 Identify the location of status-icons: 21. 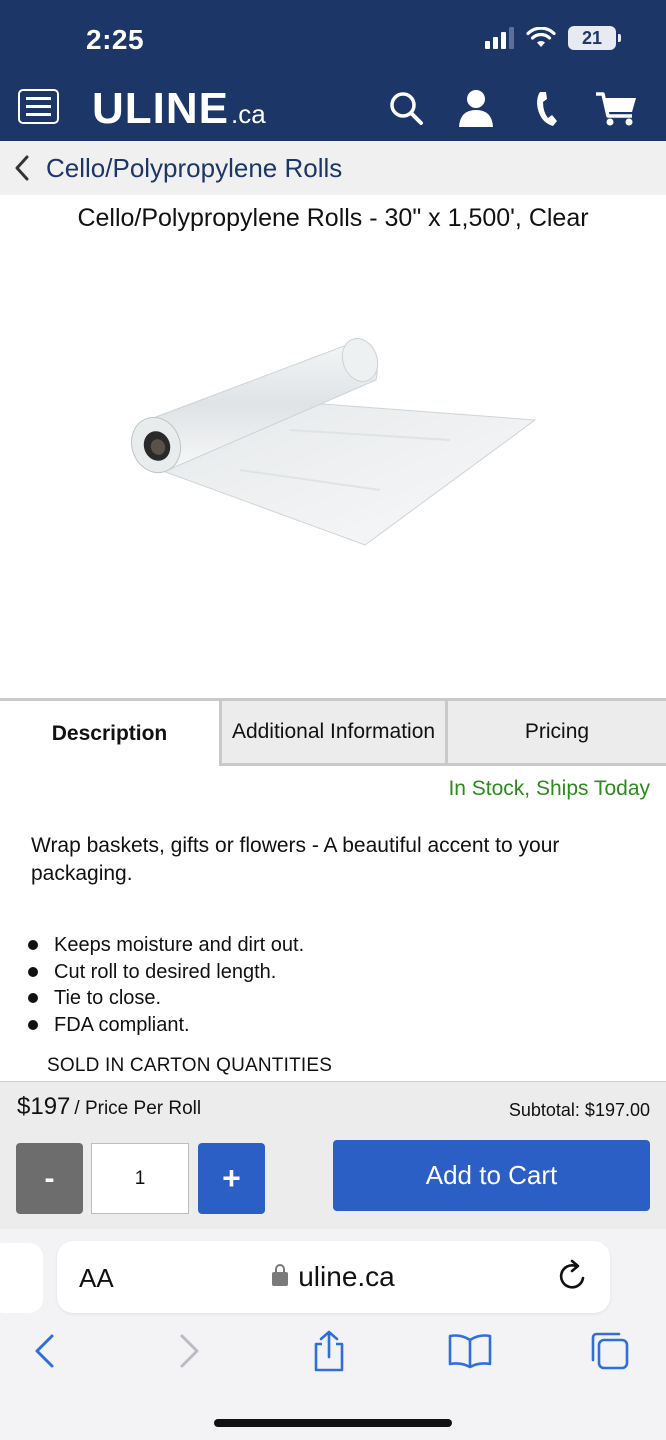
(553, 38).